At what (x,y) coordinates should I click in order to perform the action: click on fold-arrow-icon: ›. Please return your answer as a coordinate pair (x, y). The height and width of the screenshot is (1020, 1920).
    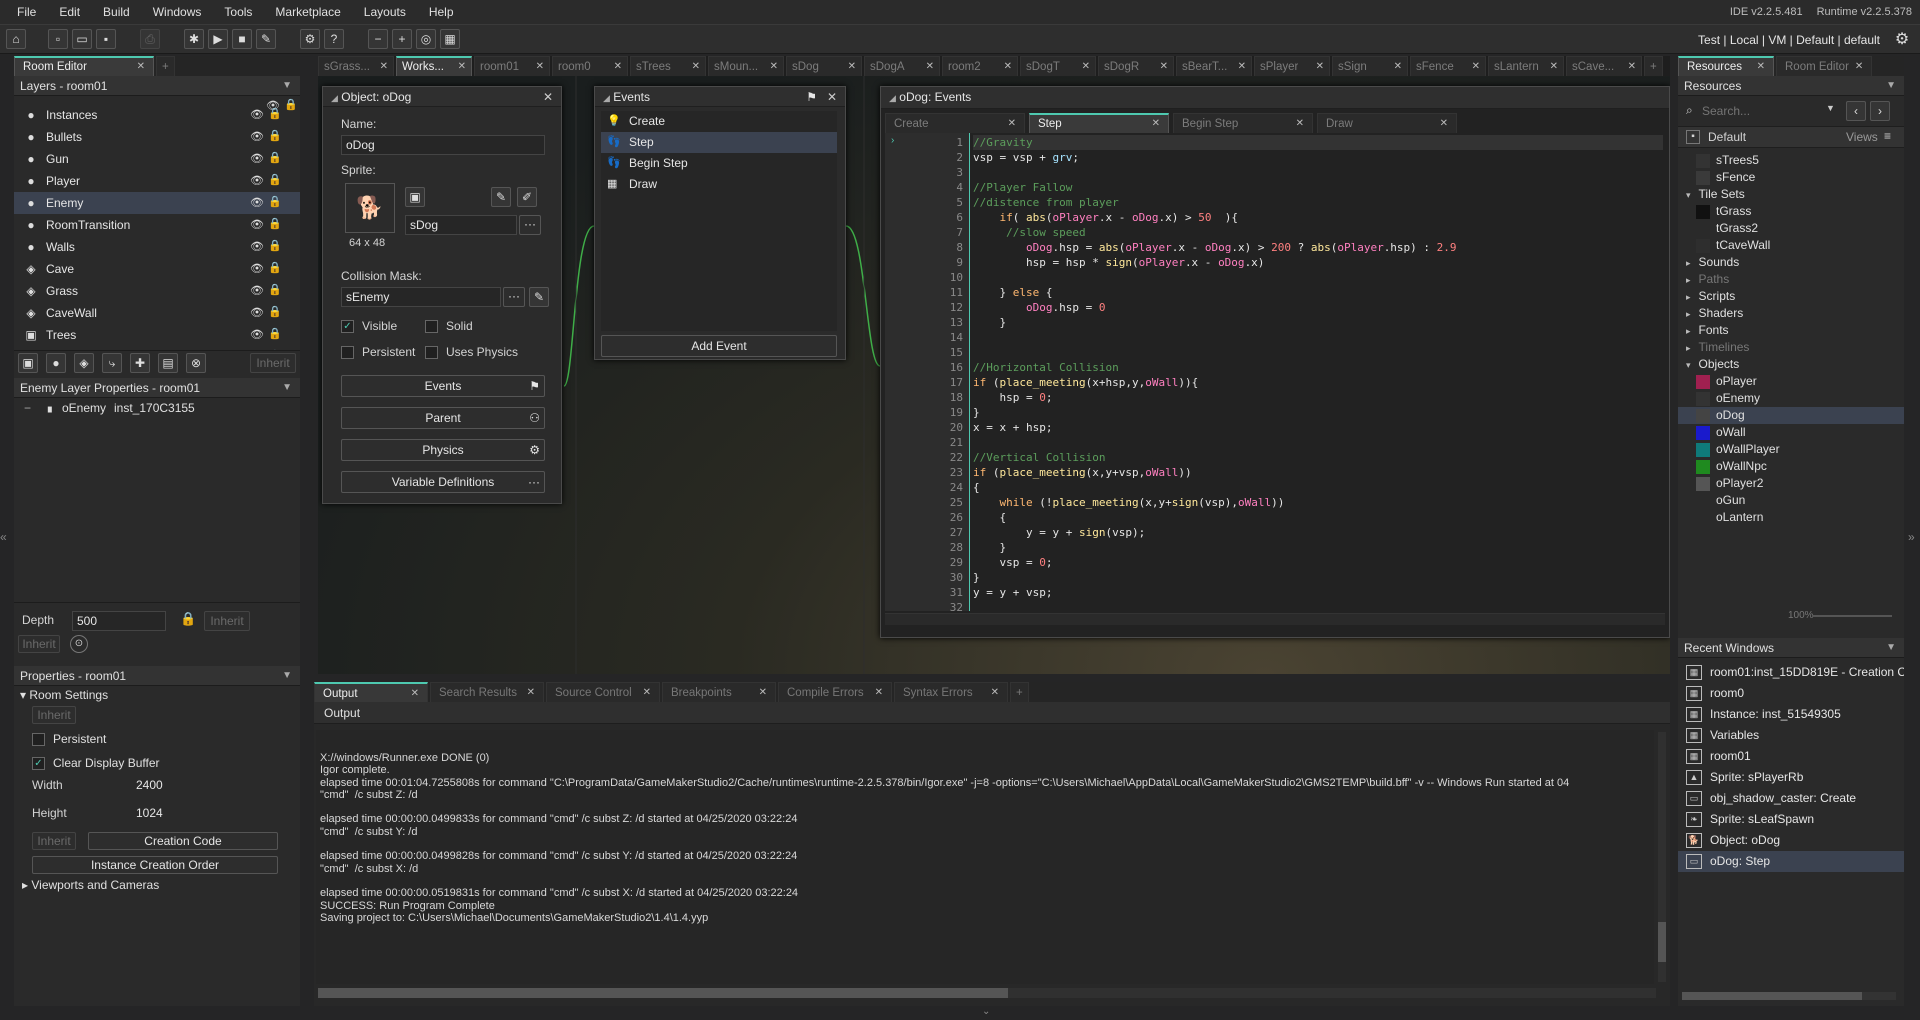
    Looking at the image, I should click on (892, 140).